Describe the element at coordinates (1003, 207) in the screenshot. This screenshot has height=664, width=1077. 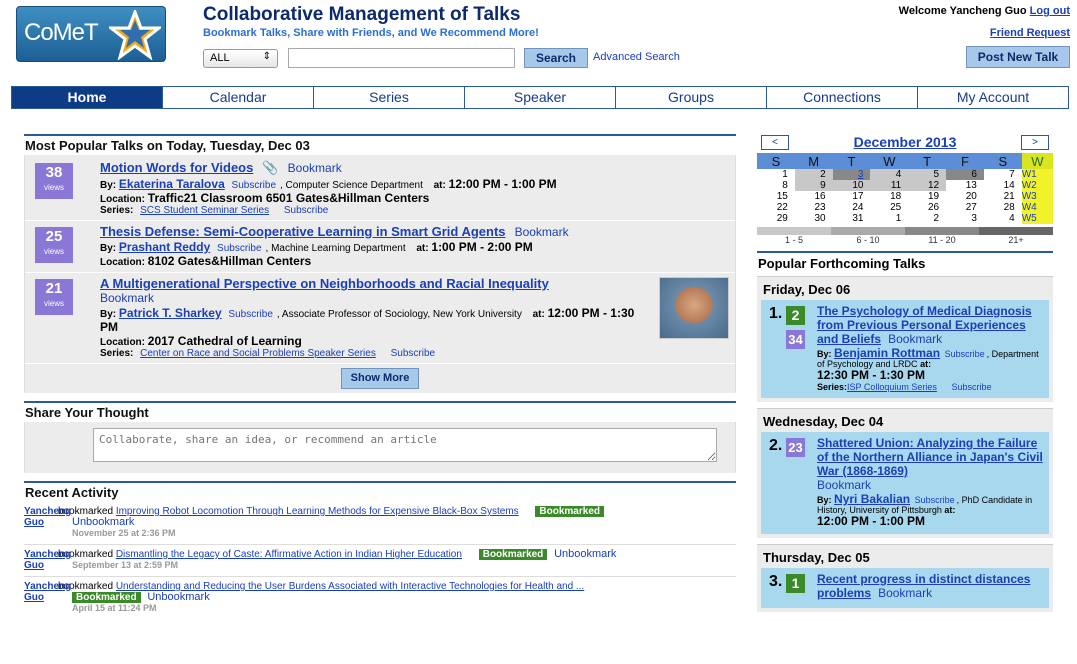
I see `calendar-day: 28` at that location.